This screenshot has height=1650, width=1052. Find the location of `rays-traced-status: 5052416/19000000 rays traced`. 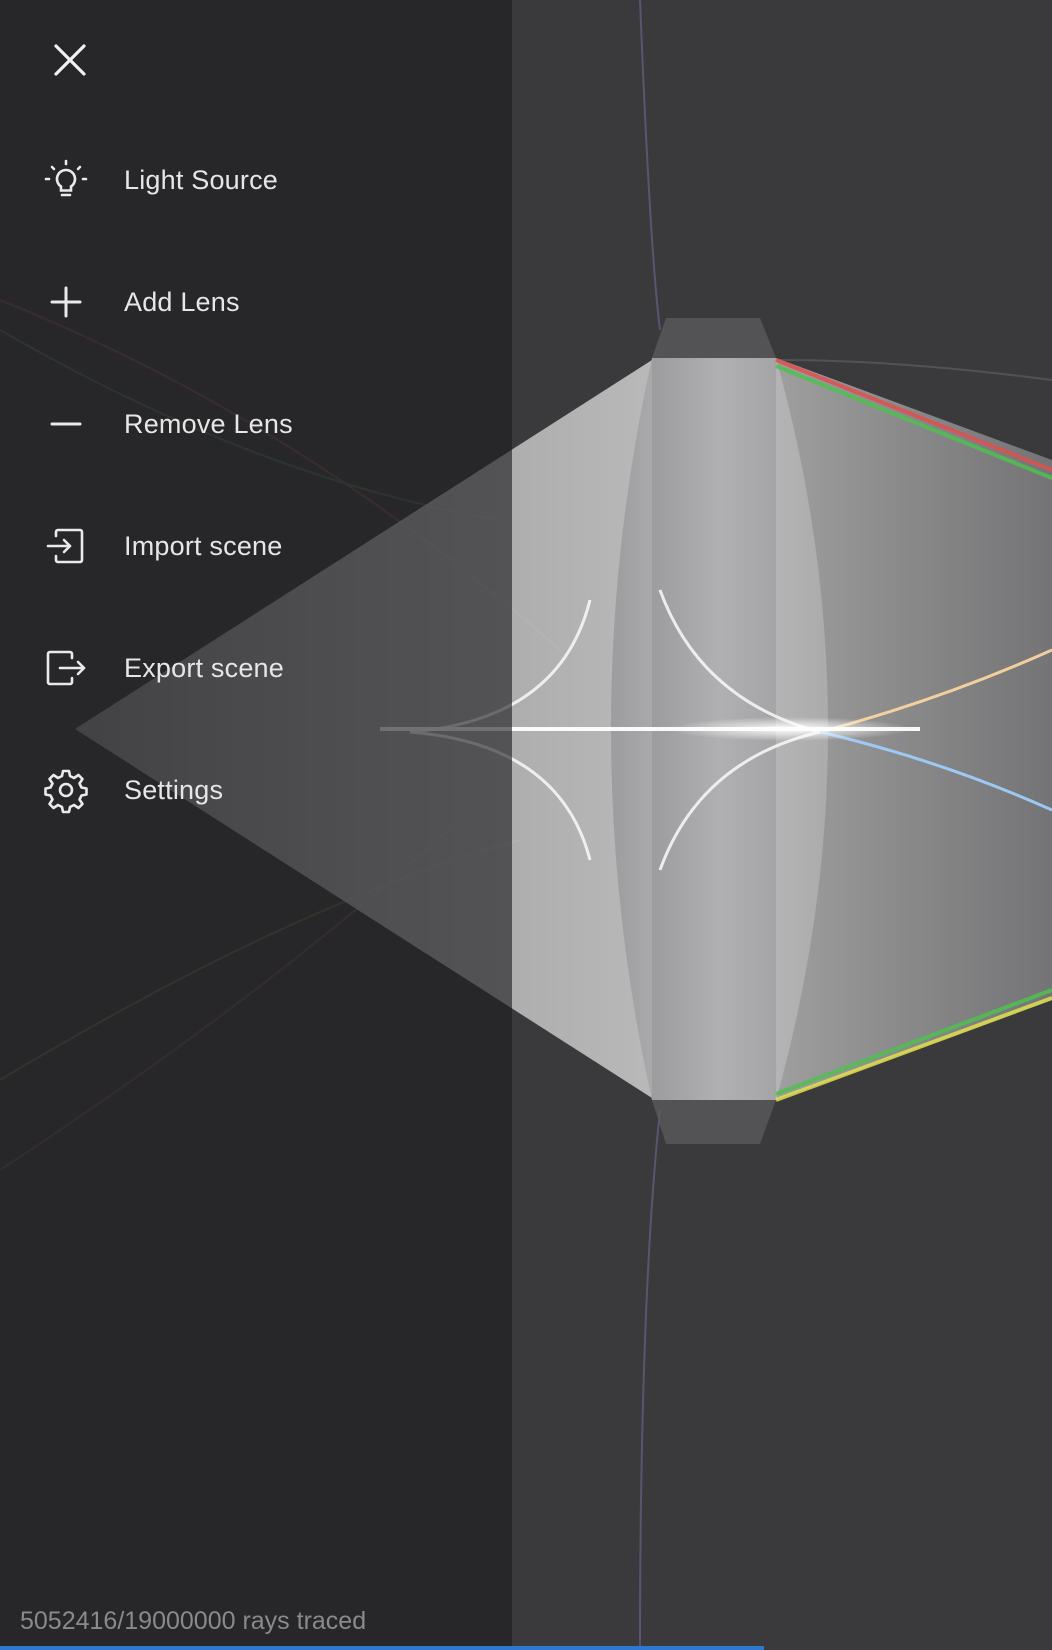

rays-traced-status: 5052416/19000000 rays traced is located at coordinates (193, 1621).